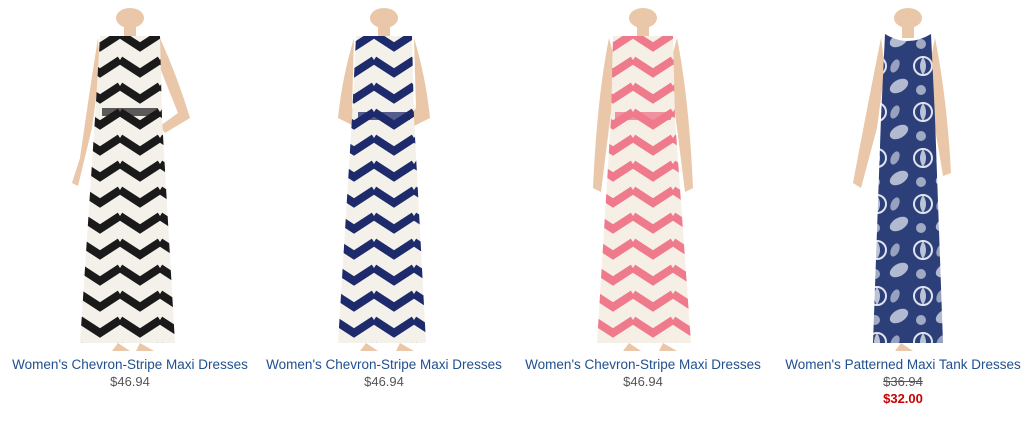  Describe the element at coordinates (903, 398) in the screenshot. I see `product-sale-price: $32.00` at that location.